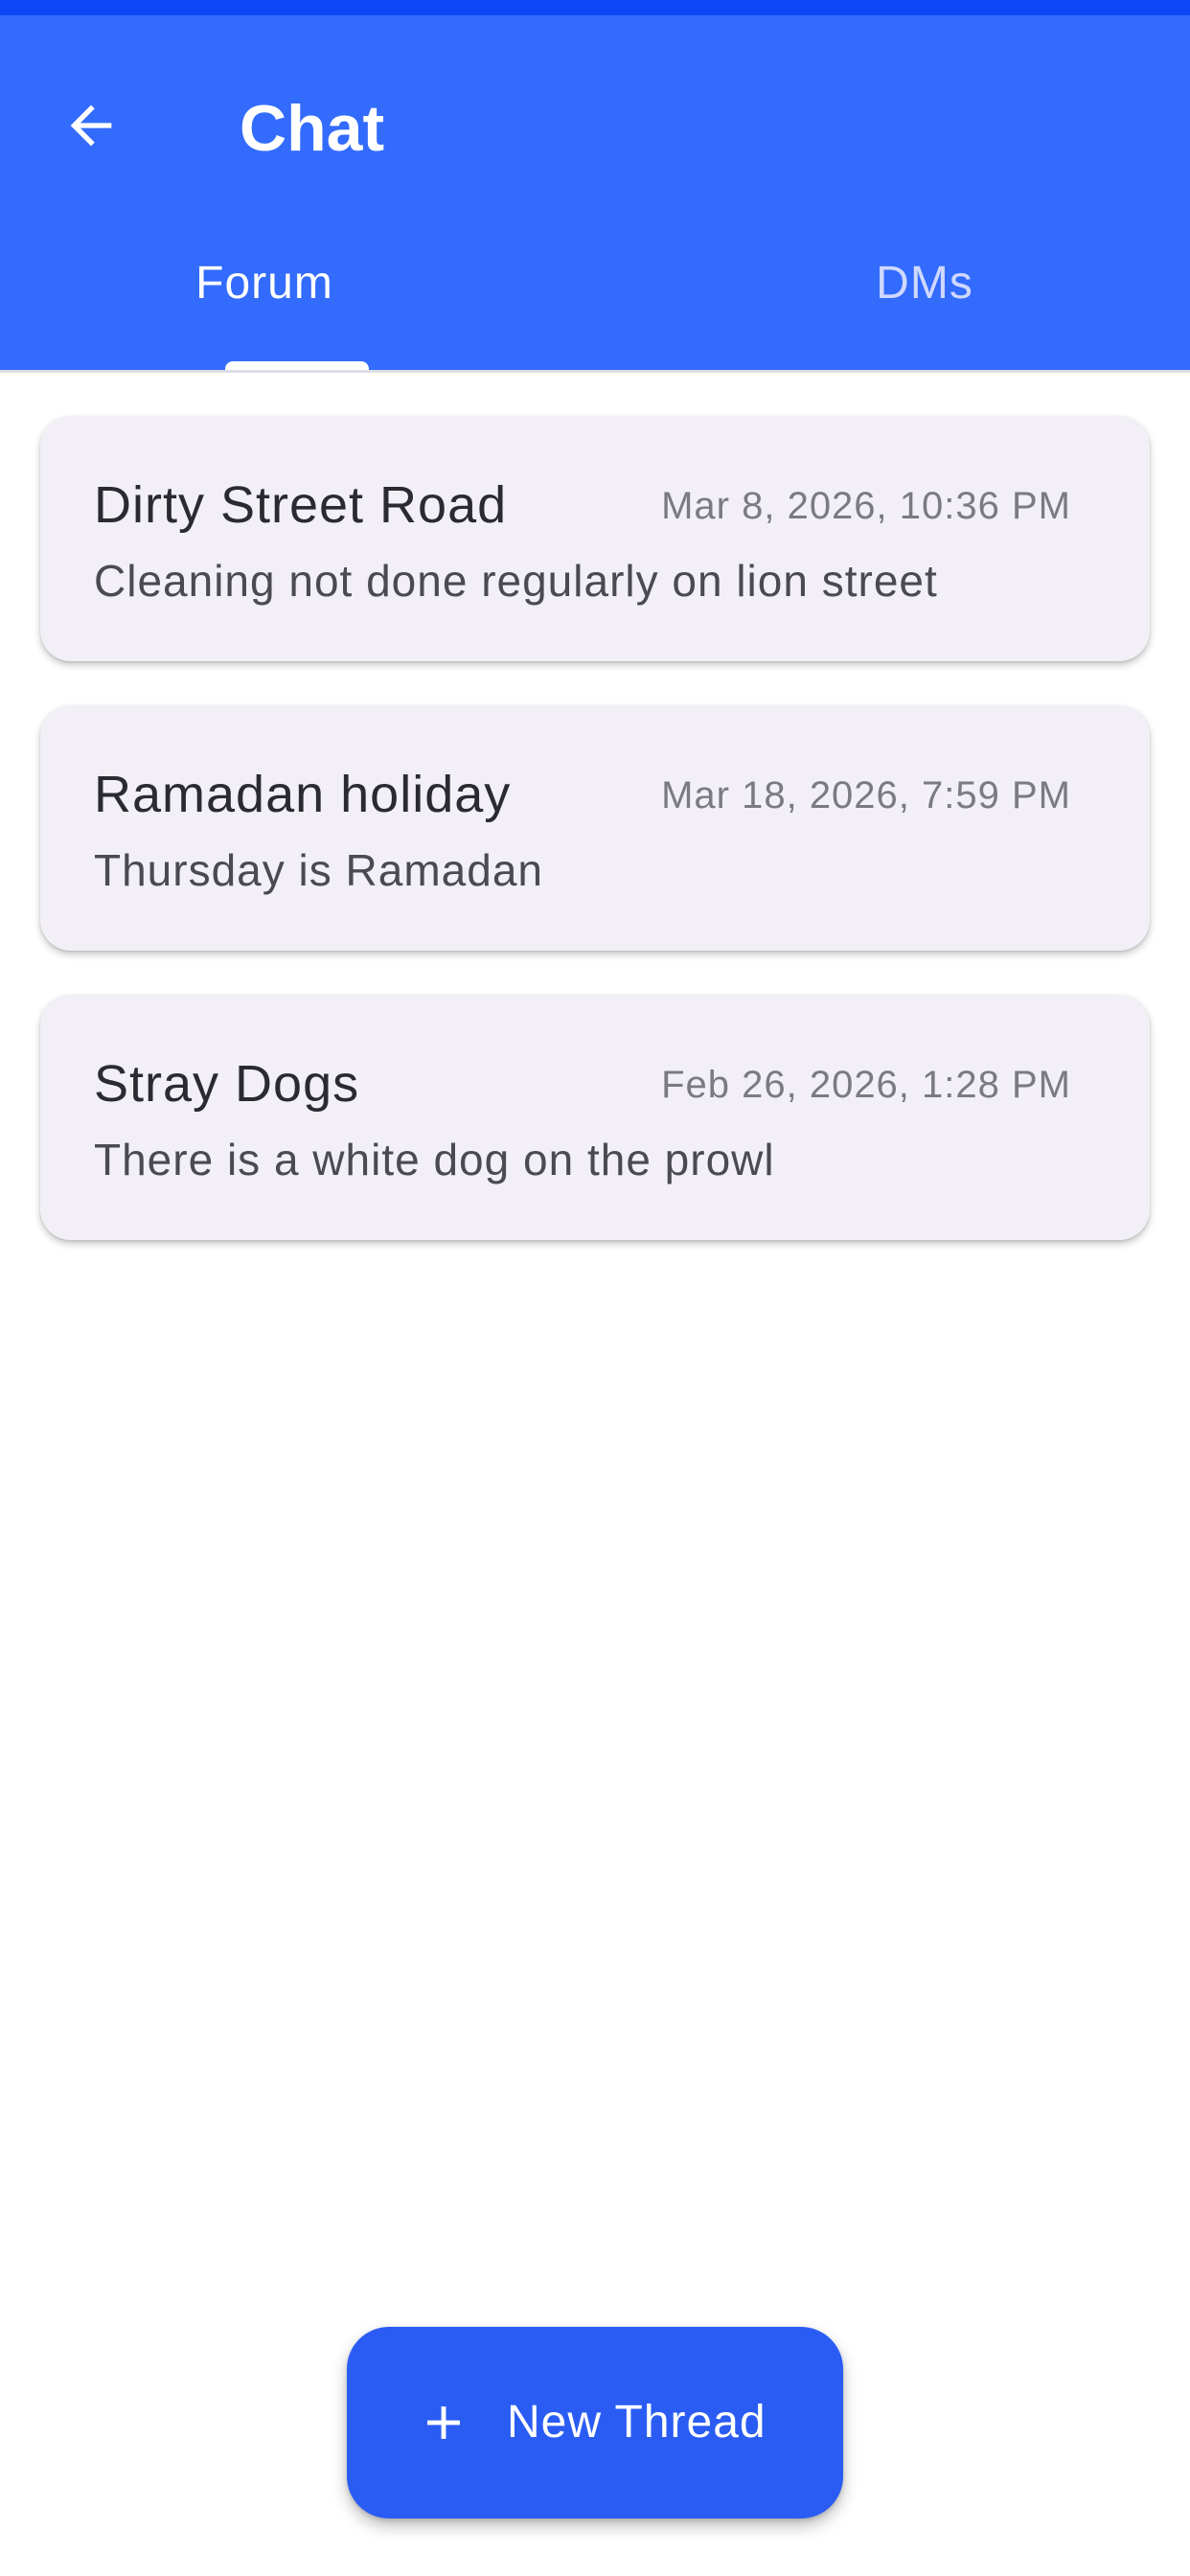  Describe the element at coordinates (297, 365) in the screenshot. I see `tab-indicator` at that location.